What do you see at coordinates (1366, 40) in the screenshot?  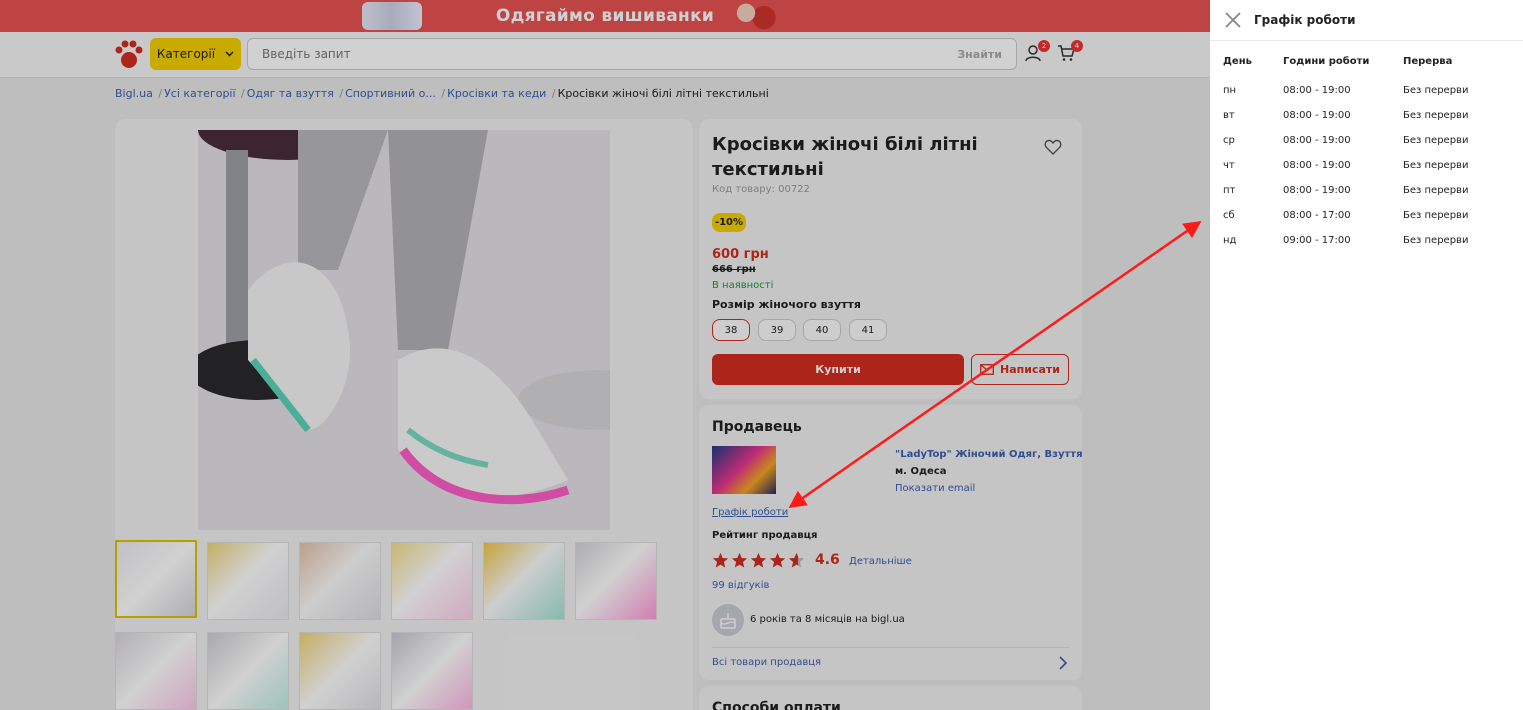 I see `panel-divider` at bounding box center [1366, 40].